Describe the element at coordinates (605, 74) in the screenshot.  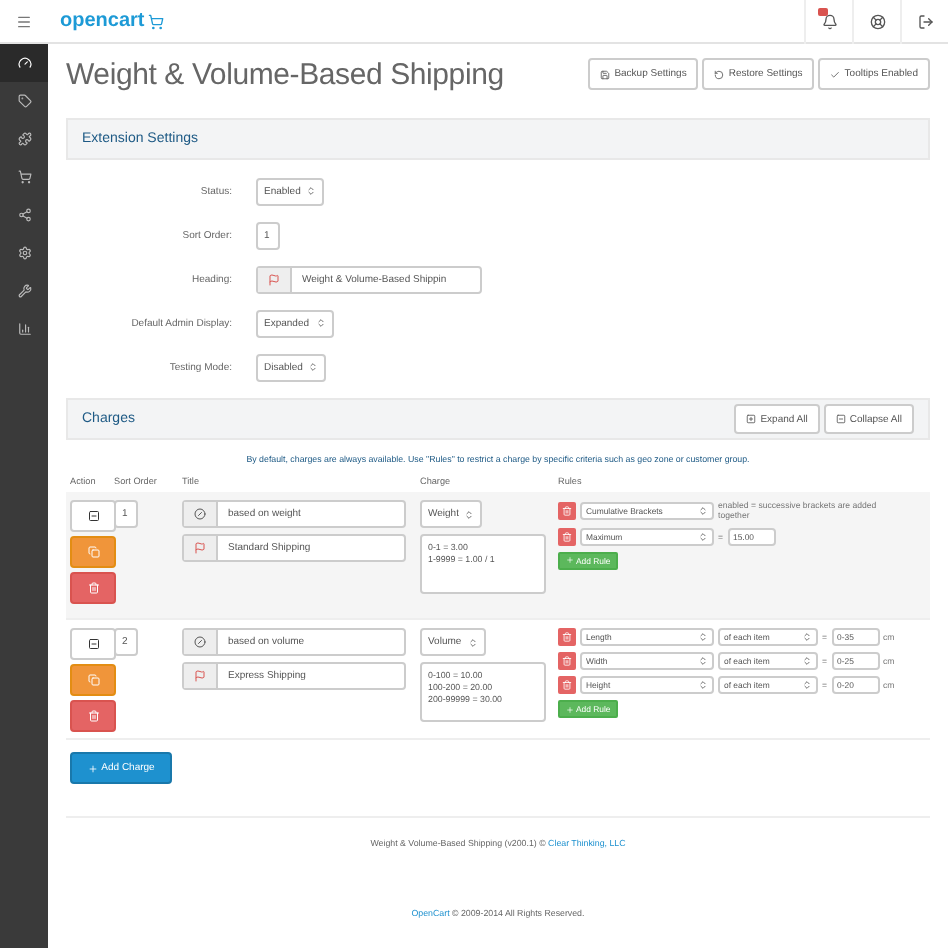
I see `save-icon` at that location.